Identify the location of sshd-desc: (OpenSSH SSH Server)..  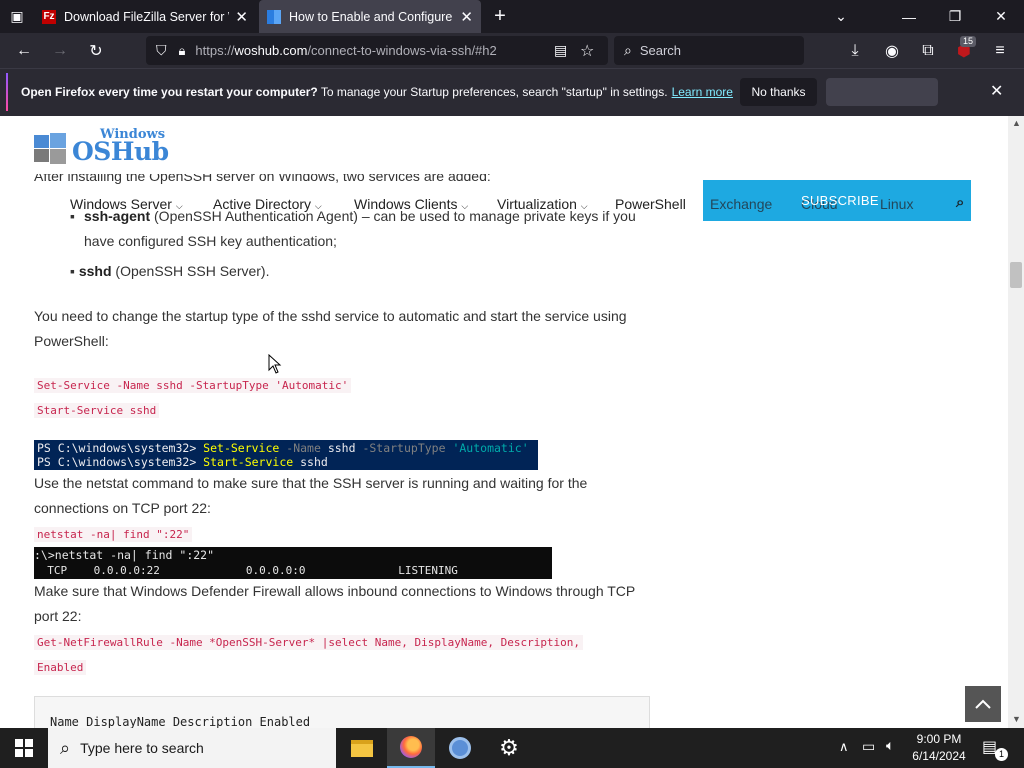
(190, 271).